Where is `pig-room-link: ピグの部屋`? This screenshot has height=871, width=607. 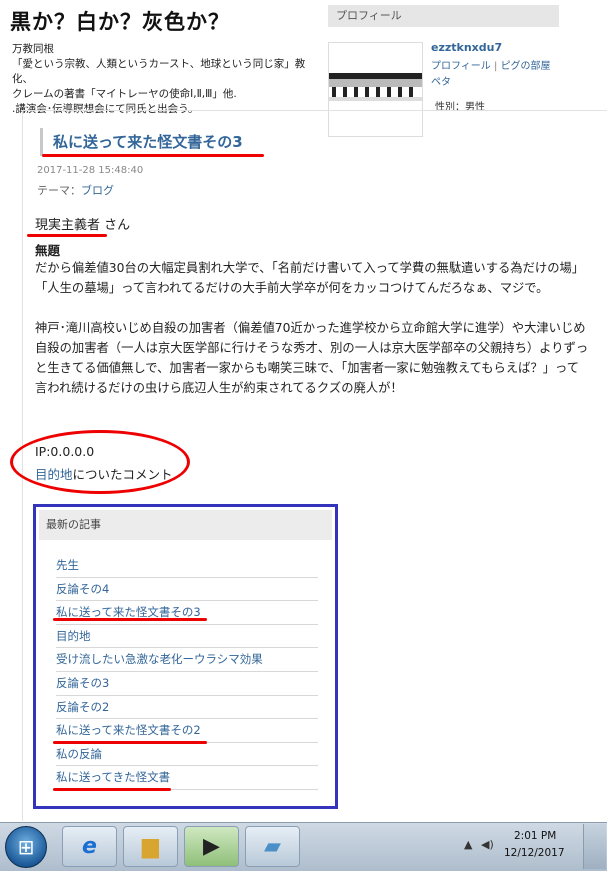
pig-room-link: ピグの部屋 is located at coordinates (526, 66).